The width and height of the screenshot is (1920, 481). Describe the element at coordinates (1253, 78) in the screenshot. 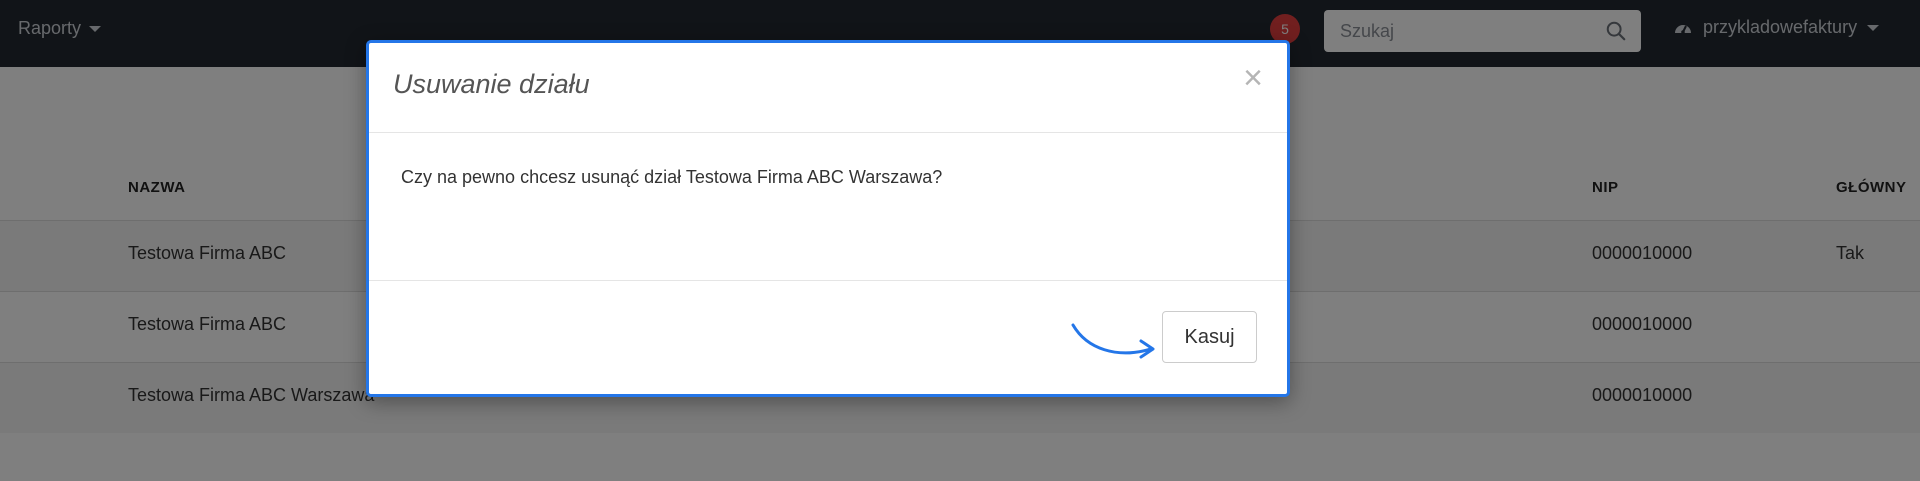

I see `close-icon: ×` at that location.